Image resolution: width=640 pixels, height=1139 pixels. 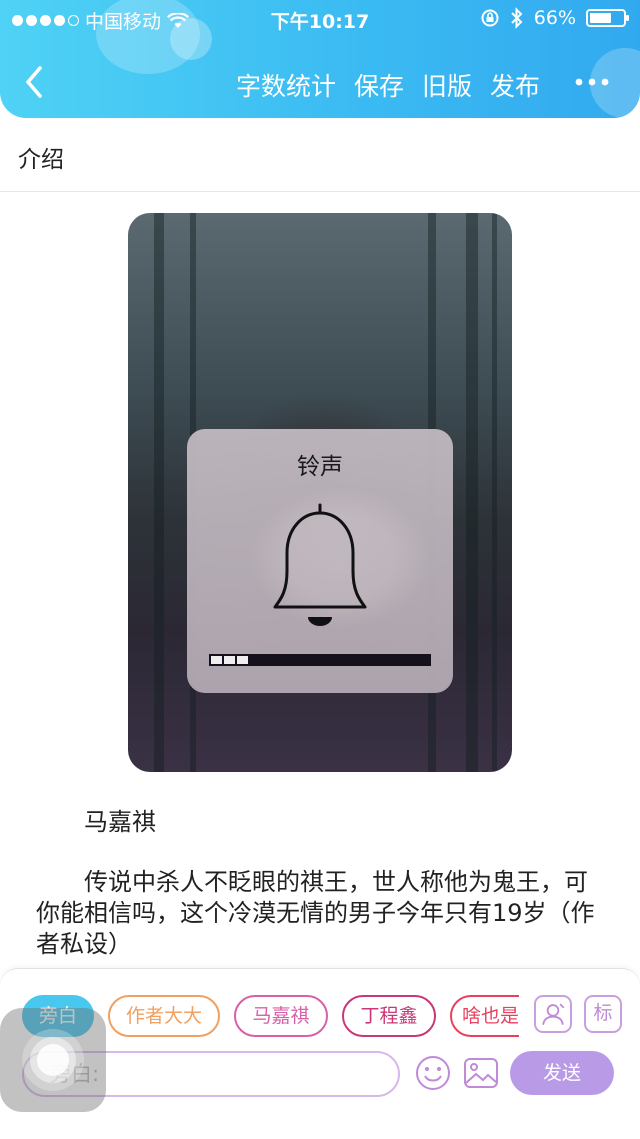 What do you see at coordinates (603, 1014) in the screenshot?
I see `mark-button: 标` at bounding box center [603, 1014].